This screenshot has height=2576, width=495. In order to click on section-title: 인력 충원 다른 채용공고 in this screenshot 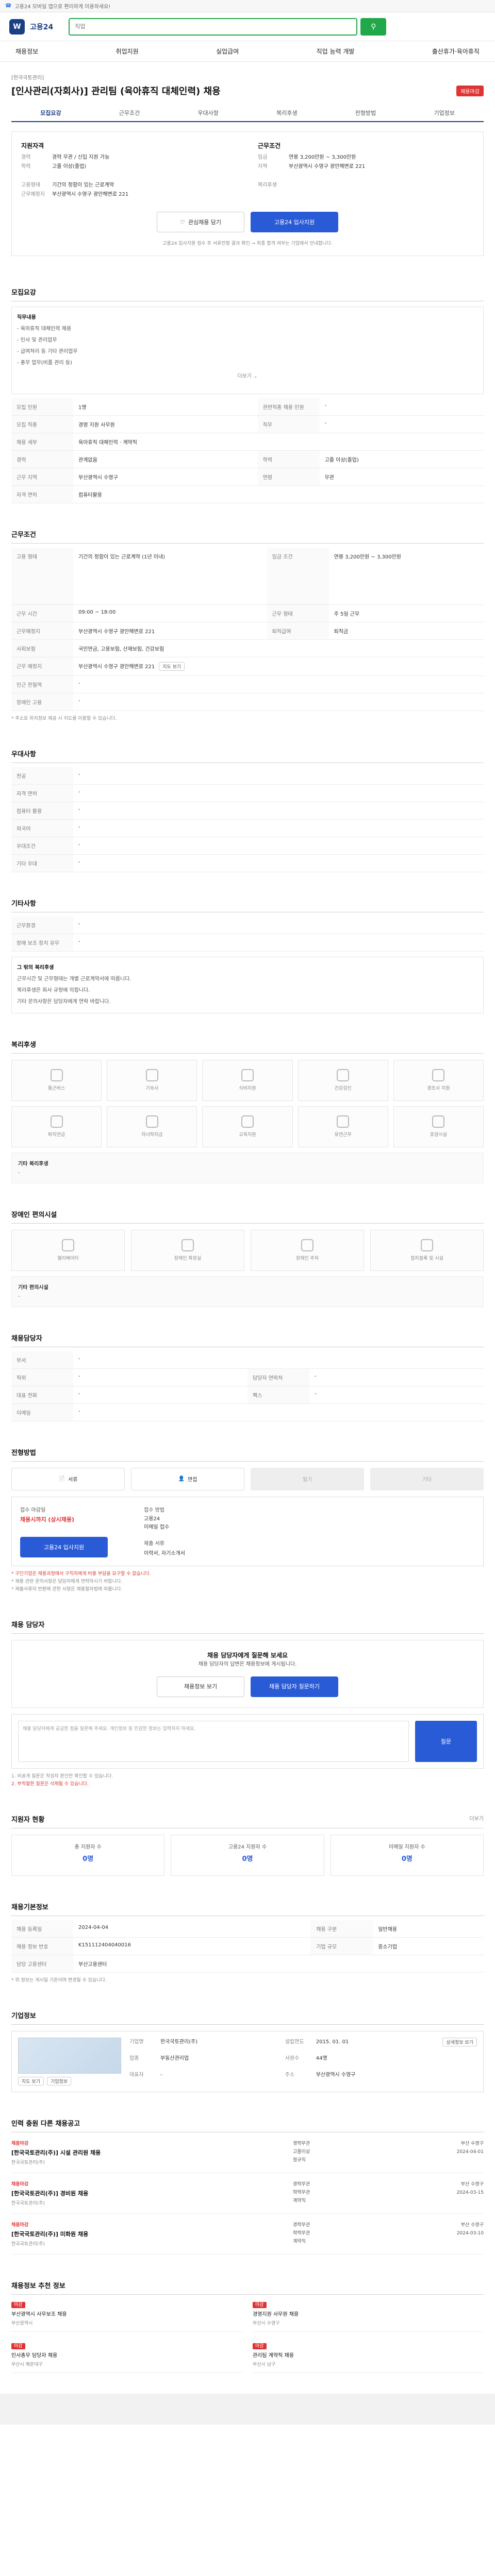, I will do `click(45, 2124)`.